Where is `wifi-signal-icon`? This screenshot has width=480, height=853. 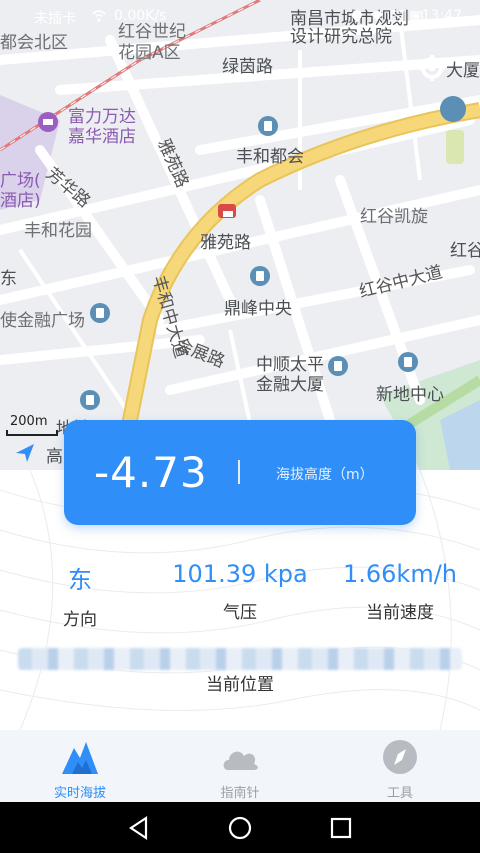
wifi-signal-icon is located at coordinates (377, 16).